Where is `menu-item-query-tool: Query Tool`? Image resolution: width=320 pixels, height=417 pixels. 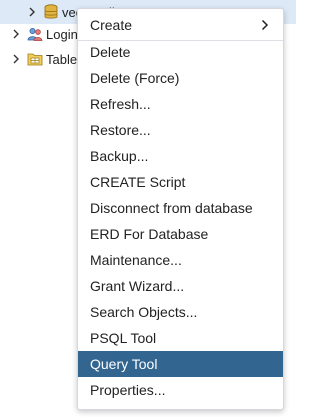 menu-item-query-tool: Query Tool is located at coordinates (180, 364).